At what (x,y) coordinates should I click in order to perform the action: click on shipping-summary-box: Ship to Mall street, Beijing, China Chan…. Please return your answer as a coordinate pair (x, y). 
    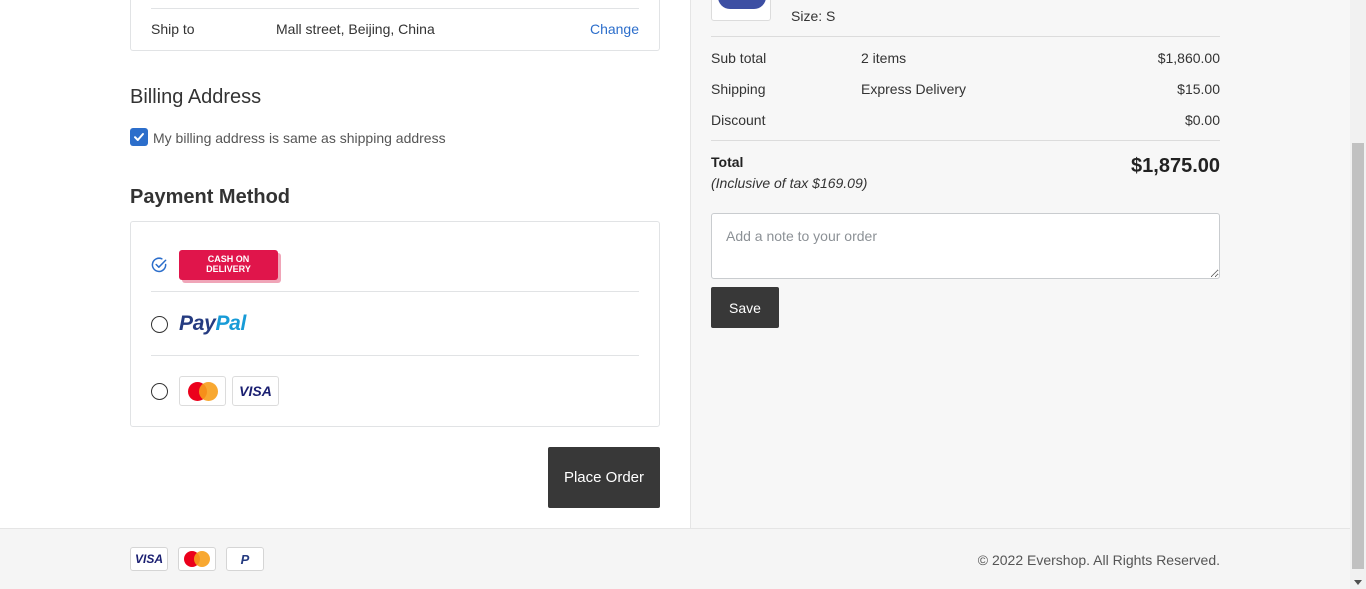
    Looking at the image, I should click on (395, 25).